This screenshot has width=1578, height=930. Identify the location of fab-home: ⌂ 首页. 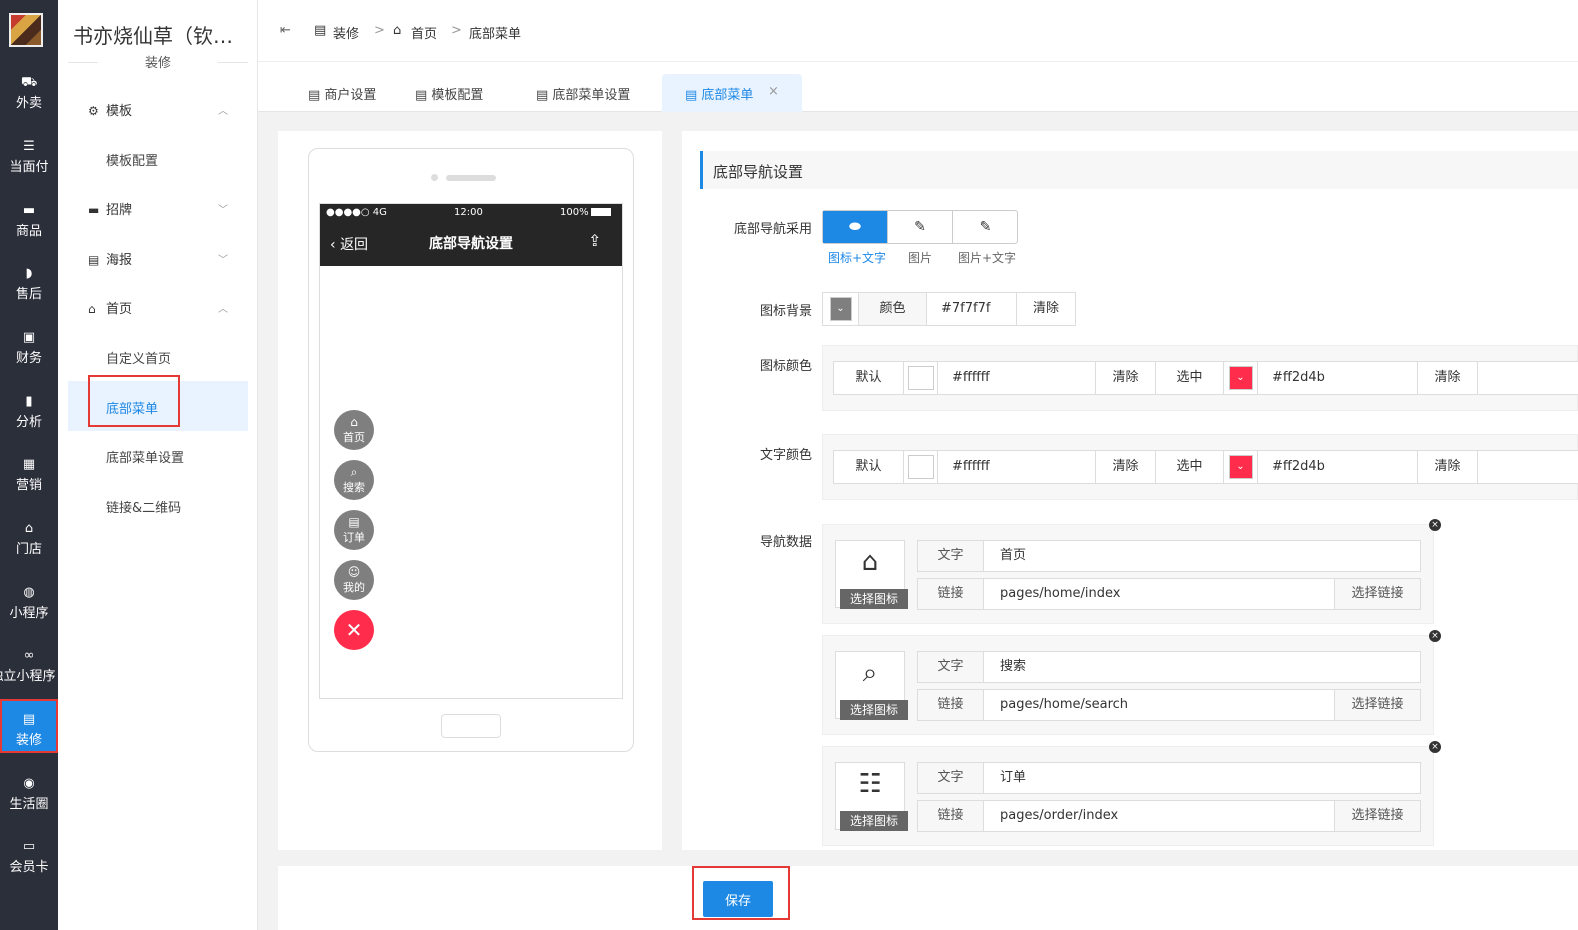
(354, 430).